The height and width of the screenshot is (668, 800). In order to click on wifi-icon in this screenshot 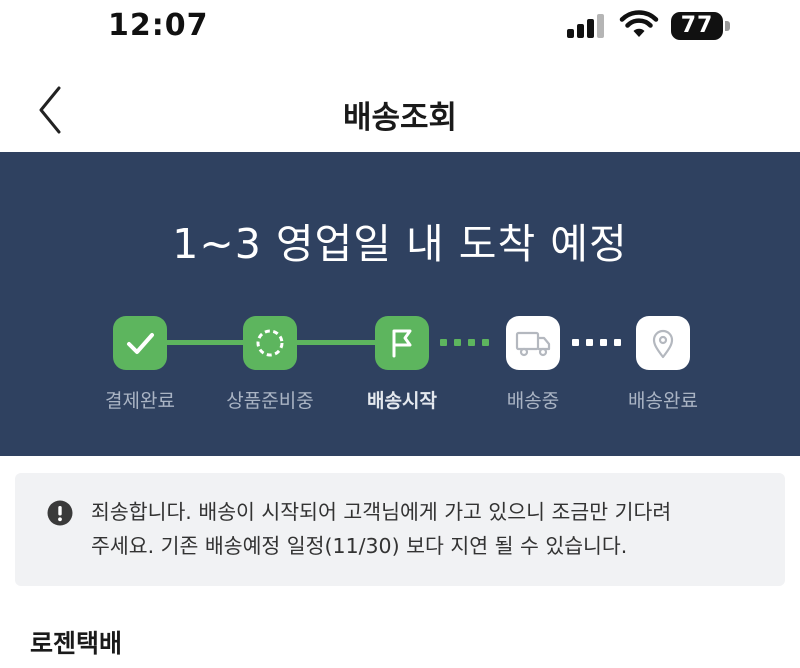, I will do `click(639, 23)`.